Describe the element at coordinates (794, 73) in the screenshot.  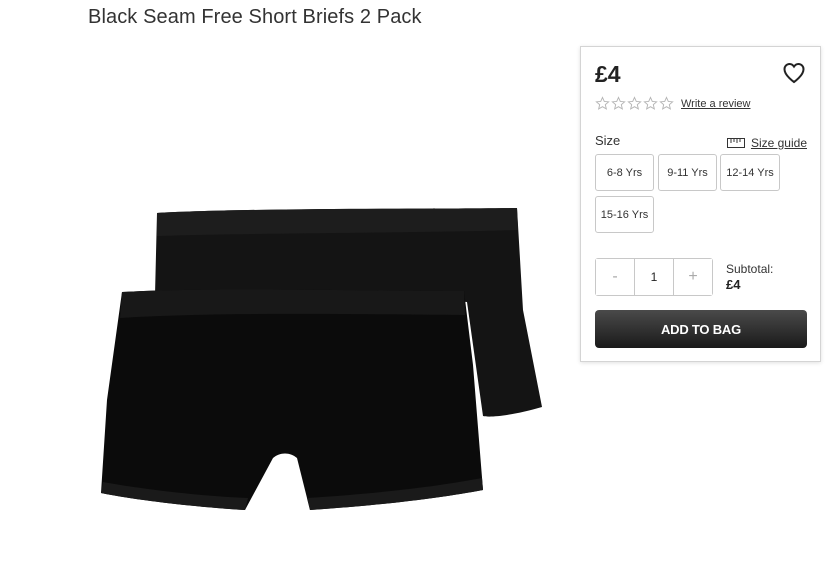
I see `heart-icon` at that location.